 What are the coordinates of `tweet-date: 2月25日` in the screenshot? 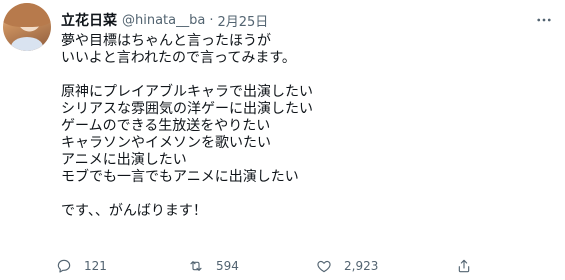 It's located at (242, 20).